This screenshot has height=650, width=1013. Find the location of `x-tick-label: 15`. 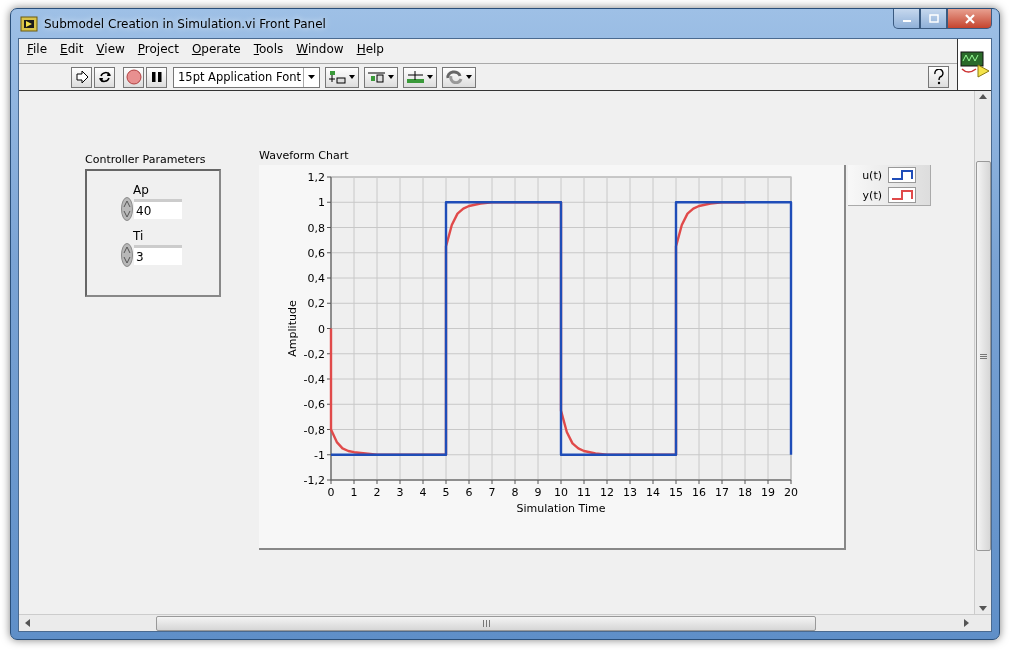

x-tick-label: 15 is located at coordinates (676, 492).